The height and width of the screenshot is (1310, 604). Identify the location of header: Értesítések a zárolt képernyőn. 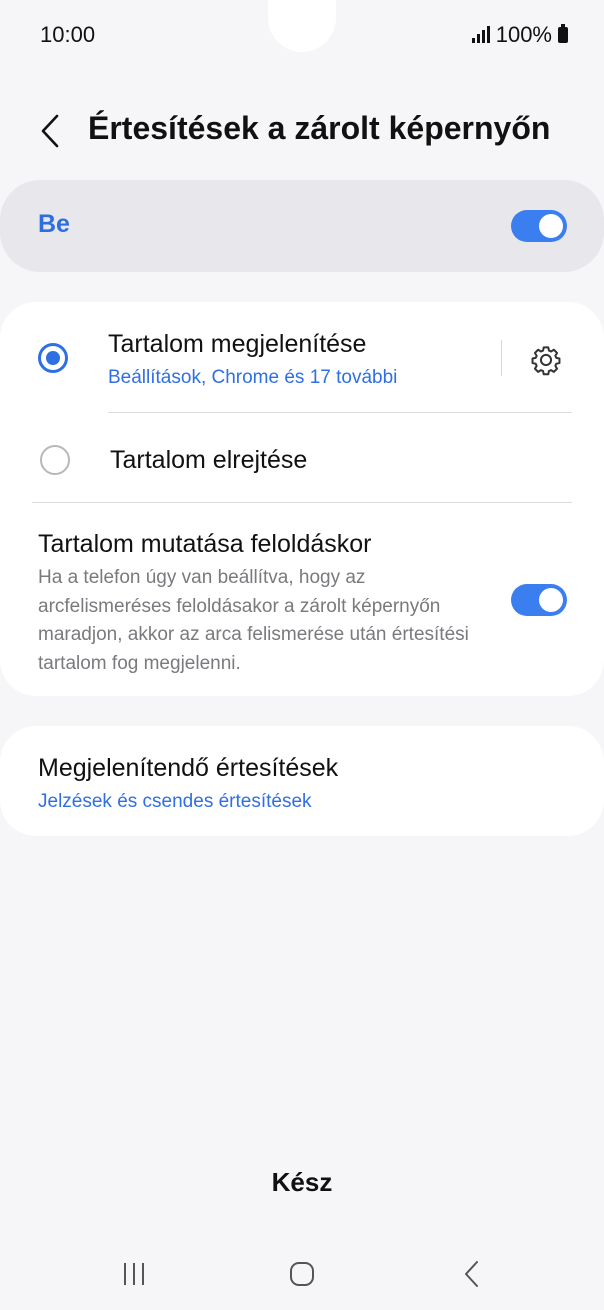
(302, 132).